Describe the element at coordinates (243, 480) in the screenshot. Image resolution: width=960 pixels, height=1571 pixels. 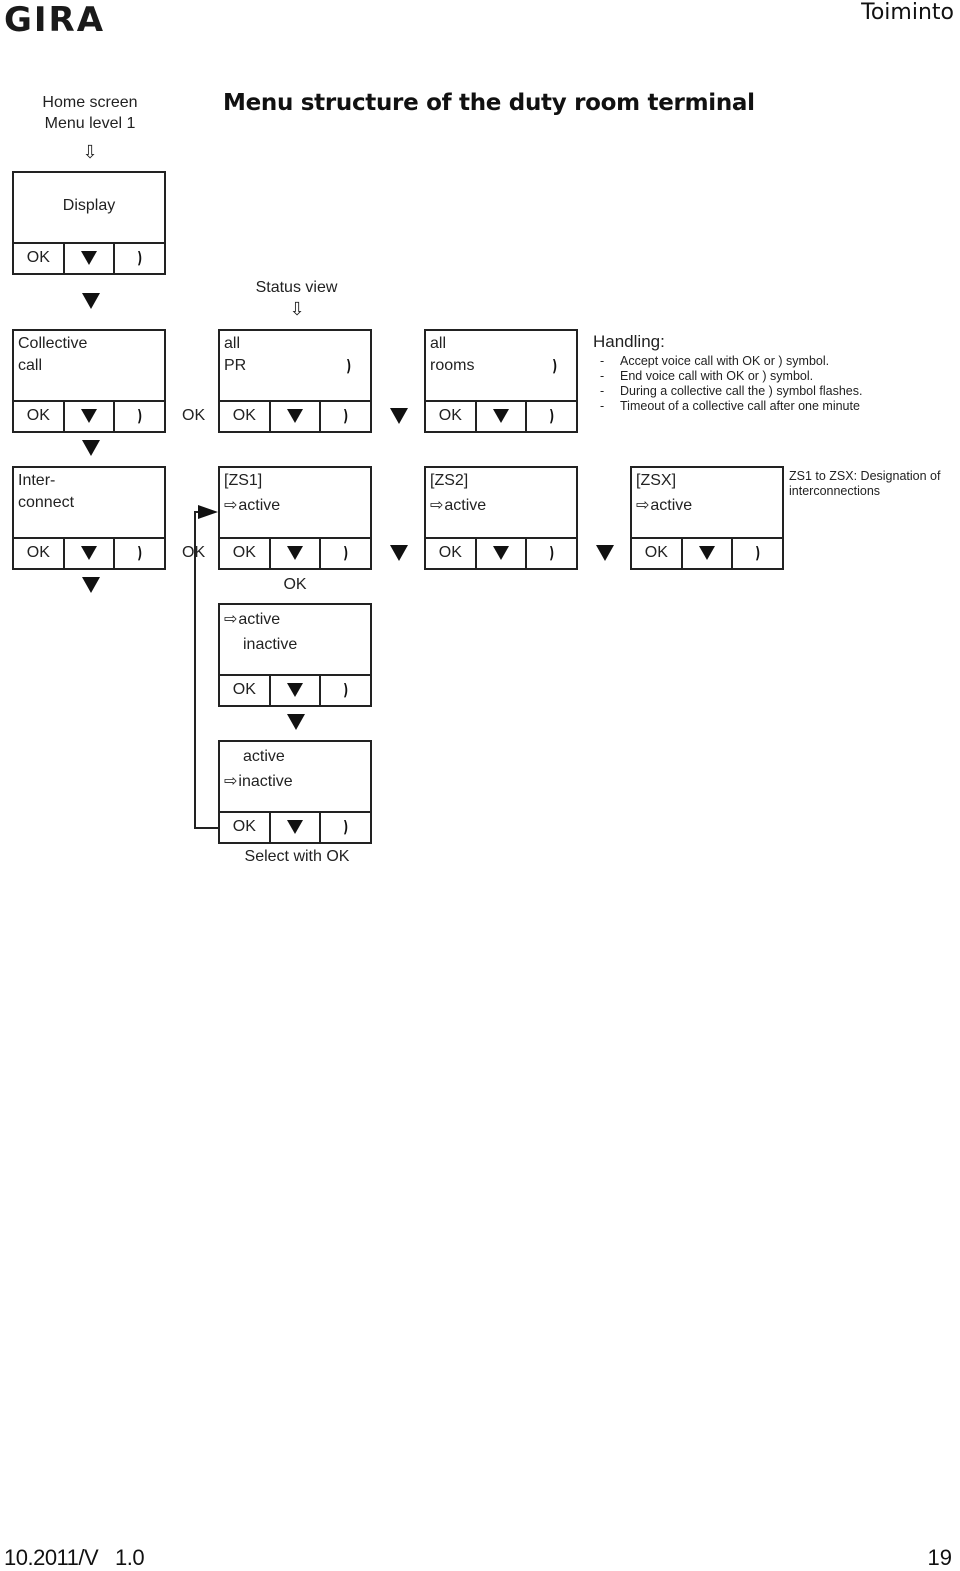
I see `screen-text-line1: [ZS1]` at that location.